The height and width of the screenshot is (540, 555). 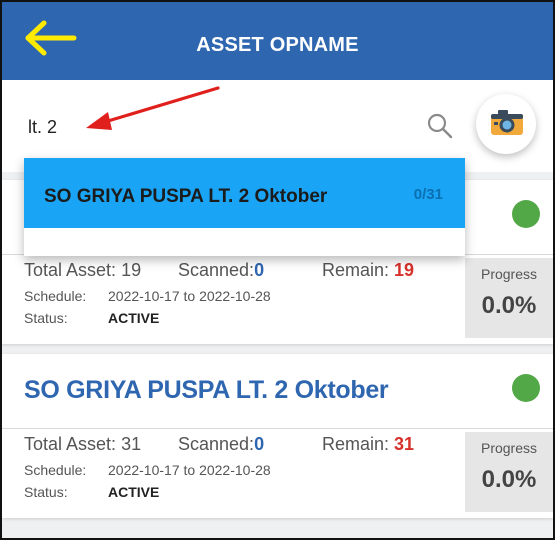 What do you see at coordinates (131, 444) in the screenshot?
I see `total-asset-value: 31` at bounding box center [131, 444].